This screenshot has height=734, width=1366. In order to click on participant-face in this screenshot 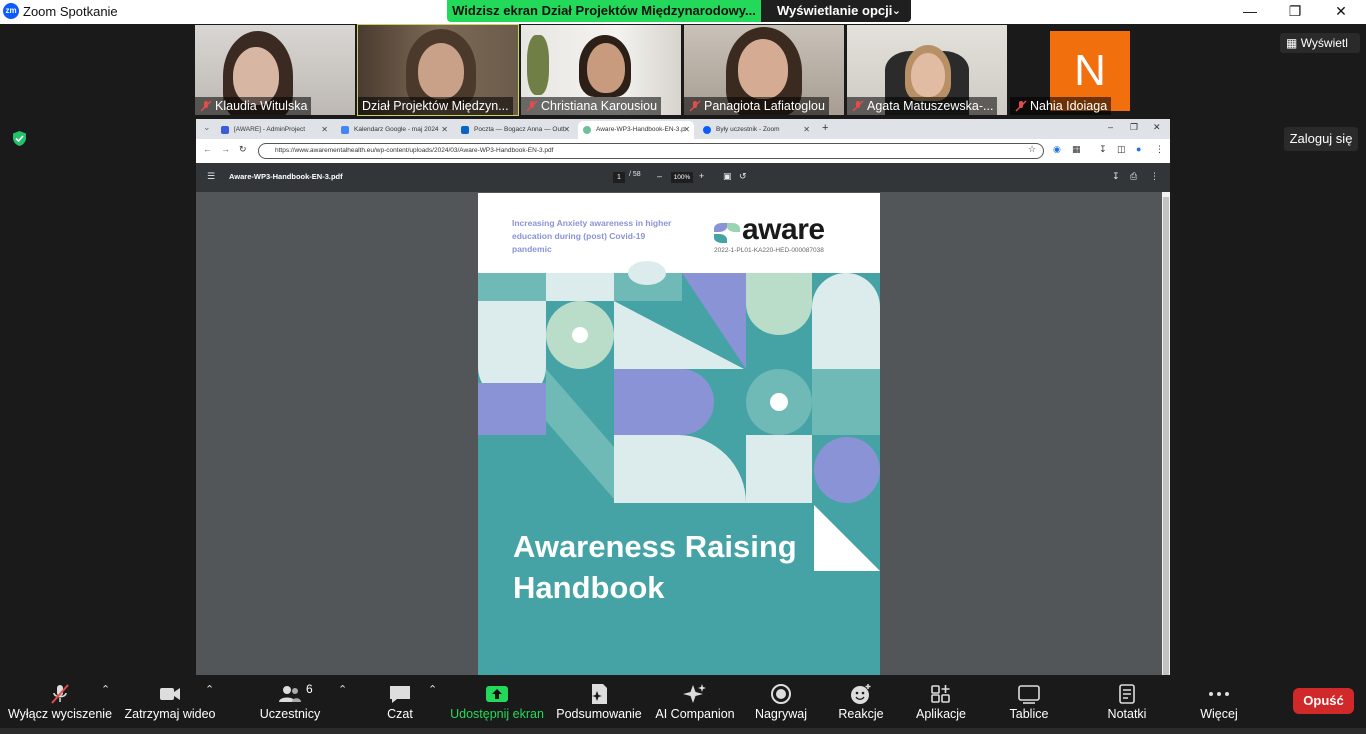, I will do `click(763, 69)`.